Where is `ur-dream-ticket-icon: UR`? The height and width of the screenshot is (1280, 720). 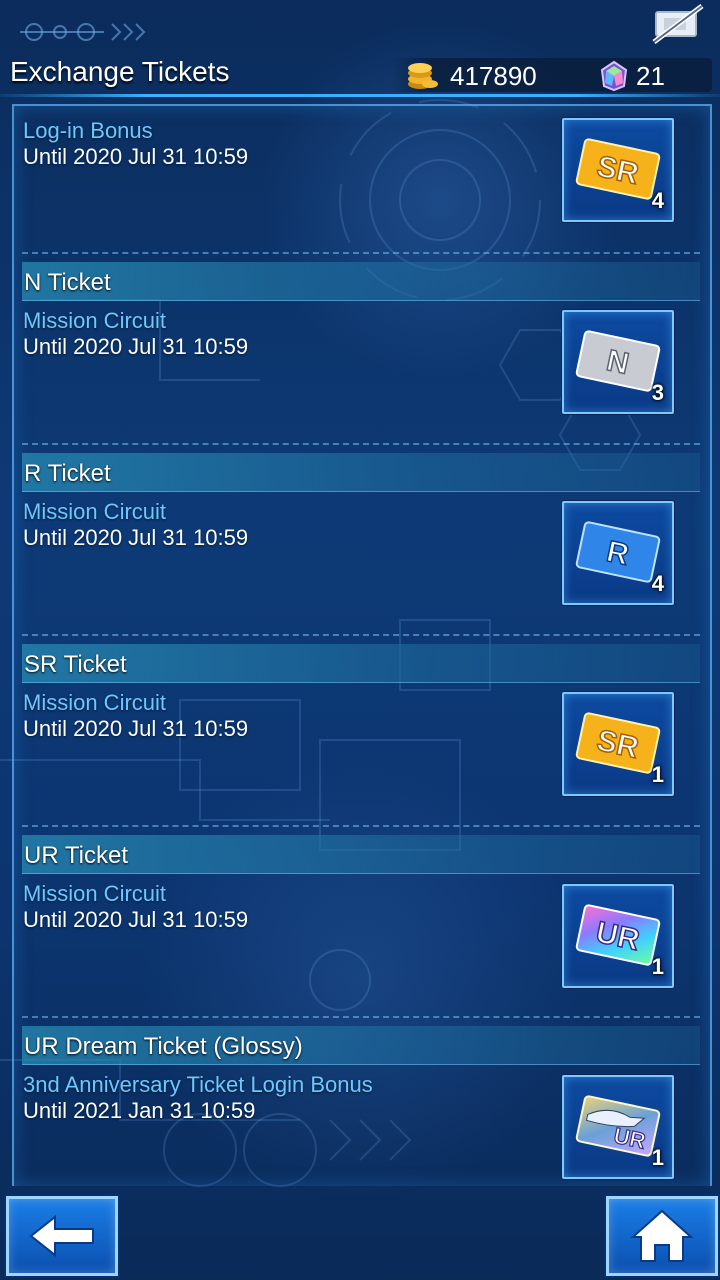 ur-dream-ticket-icon: UR is located at coordinates (618, 1126).